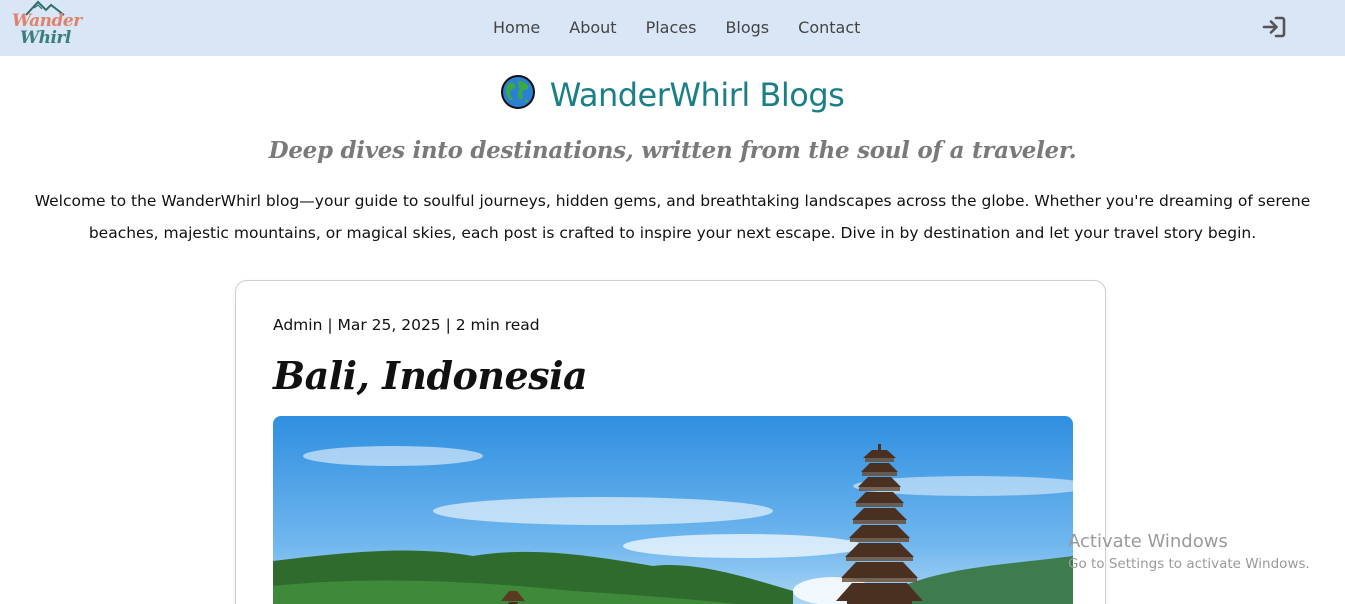 This screenshot has width=1345, height=604. I want to click on nav-blogs: Blogs, so click(747, 27).